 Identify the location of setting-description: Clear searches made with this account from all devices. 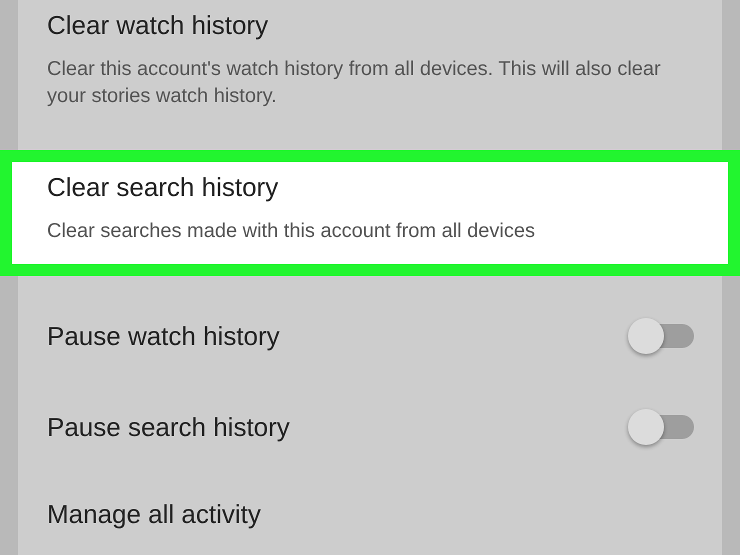
(291, 231).